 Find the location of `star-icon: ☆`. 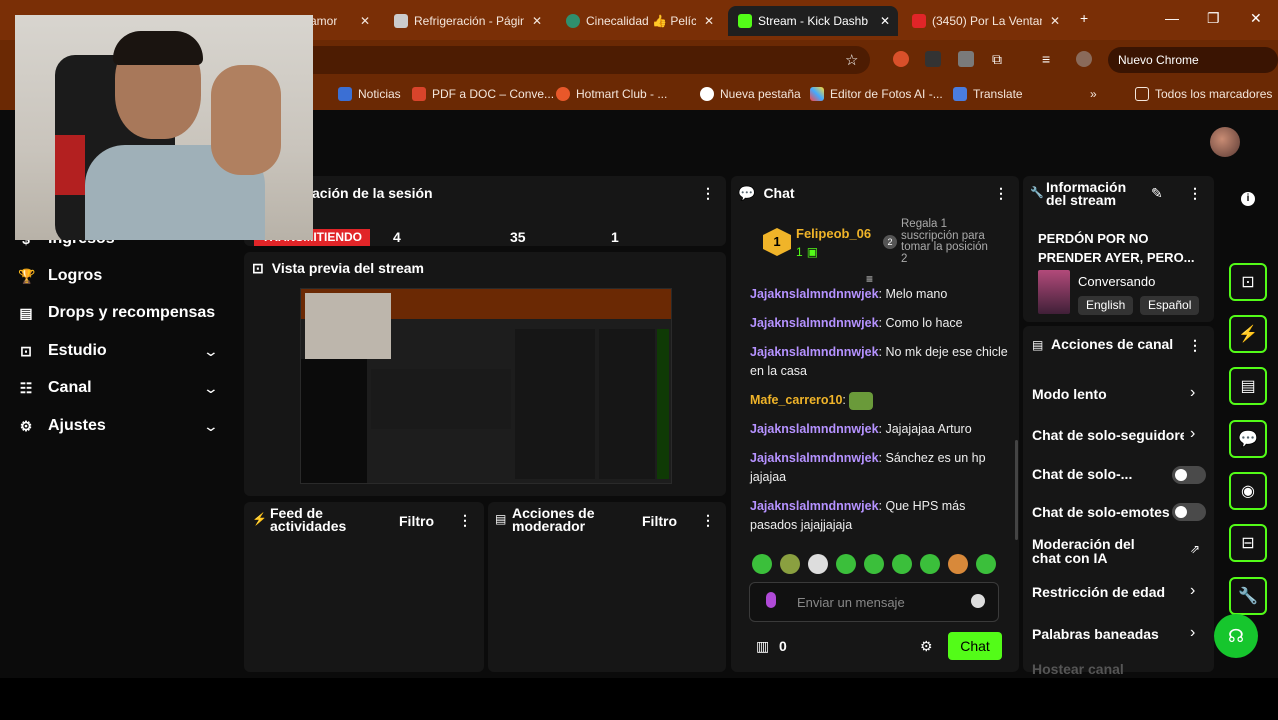

star-icon: ☆ is located at coordinates (853, 60).